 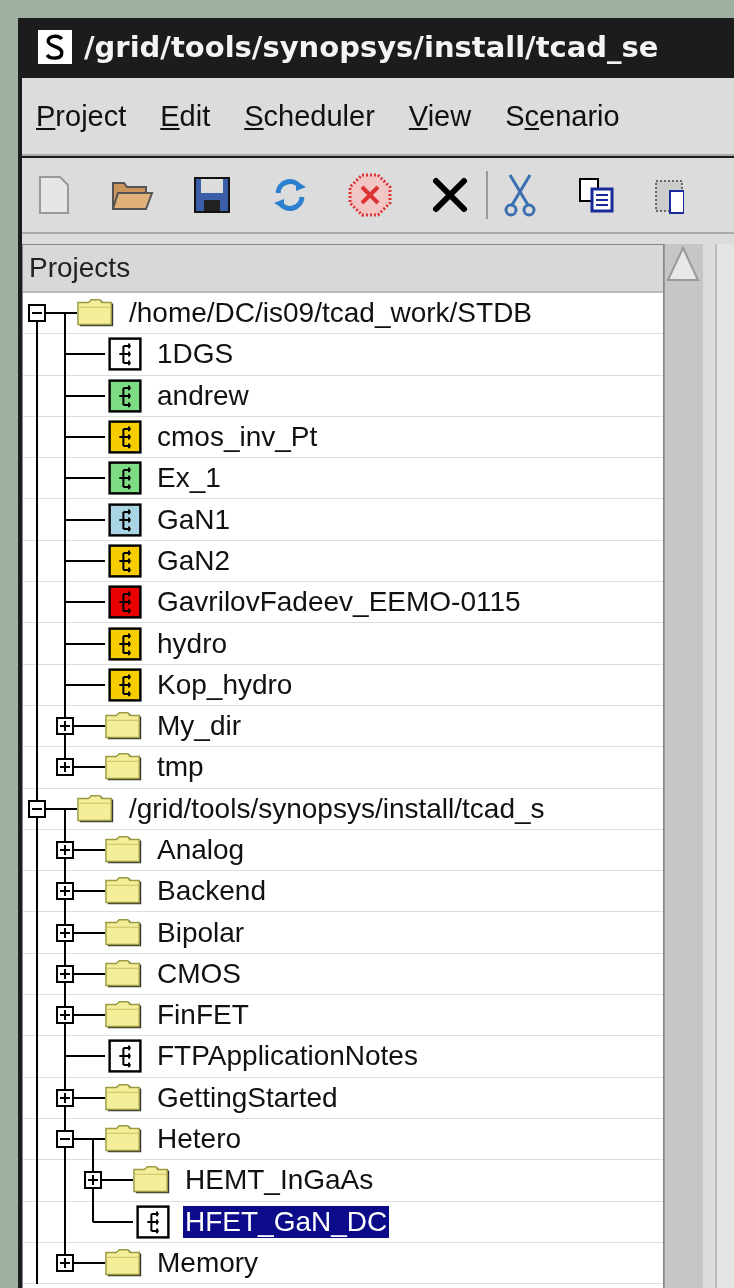 What do you see at coordinates (203, 1015) in the screenshot?
I see `tree-item-label: FinFET` at bounding box center [203, 1015].